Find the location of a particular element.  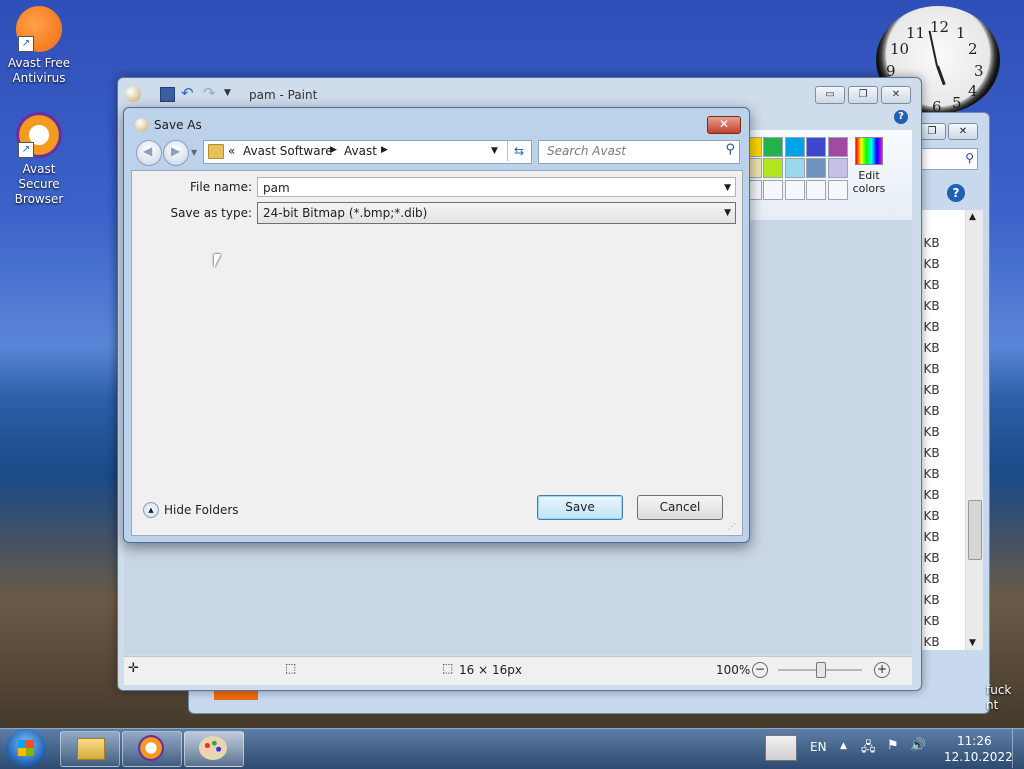

breadcrumb-overflow: « is located at coordinates (231, 151).